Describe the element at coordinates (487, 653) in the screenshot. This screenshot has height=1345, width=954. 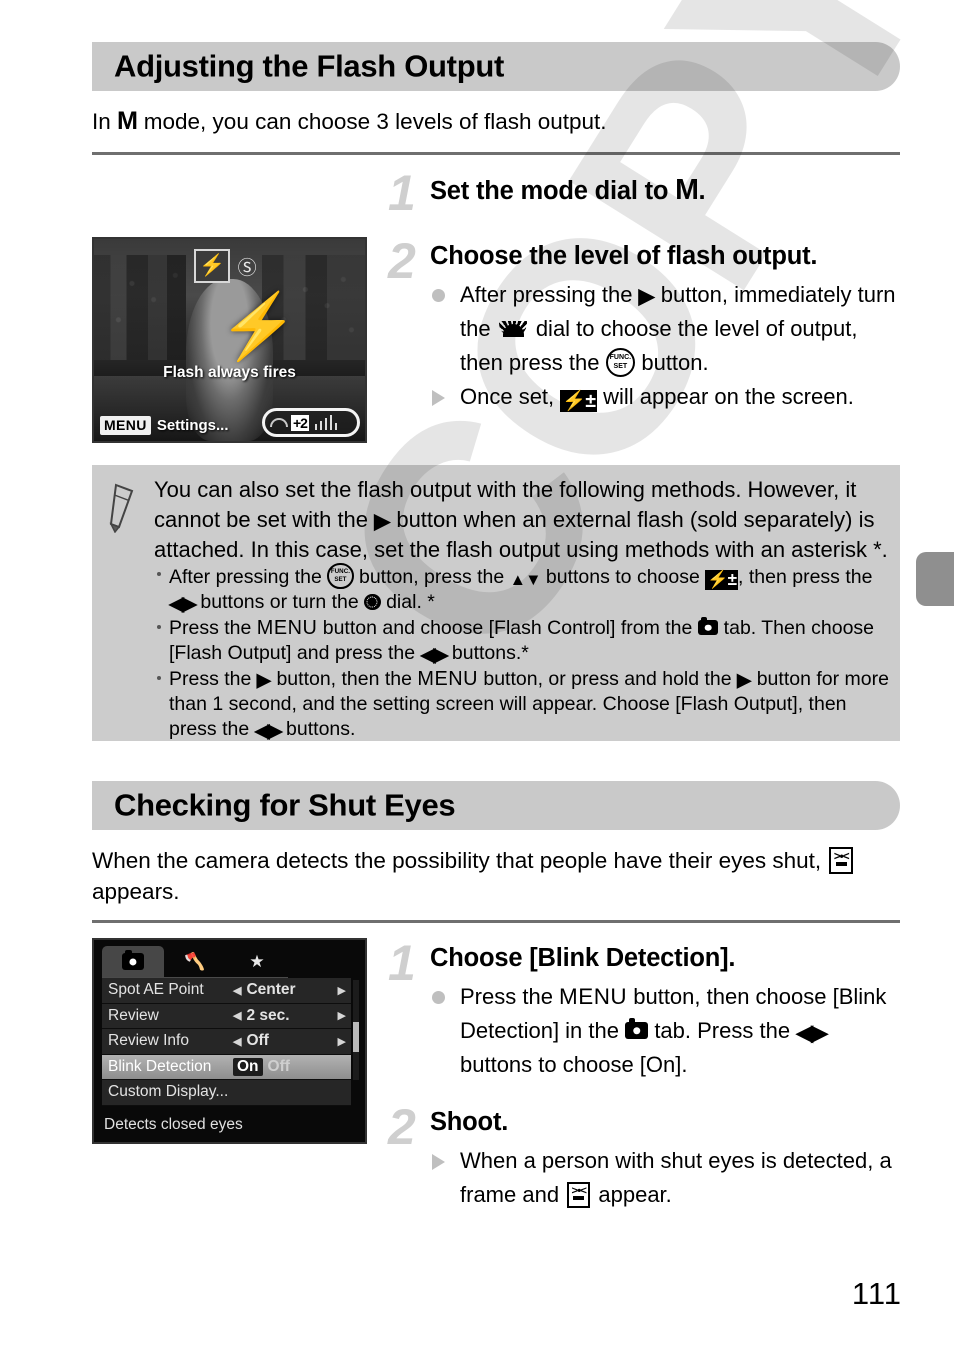
I see `note-b2-t4: buttons.*` at that location.